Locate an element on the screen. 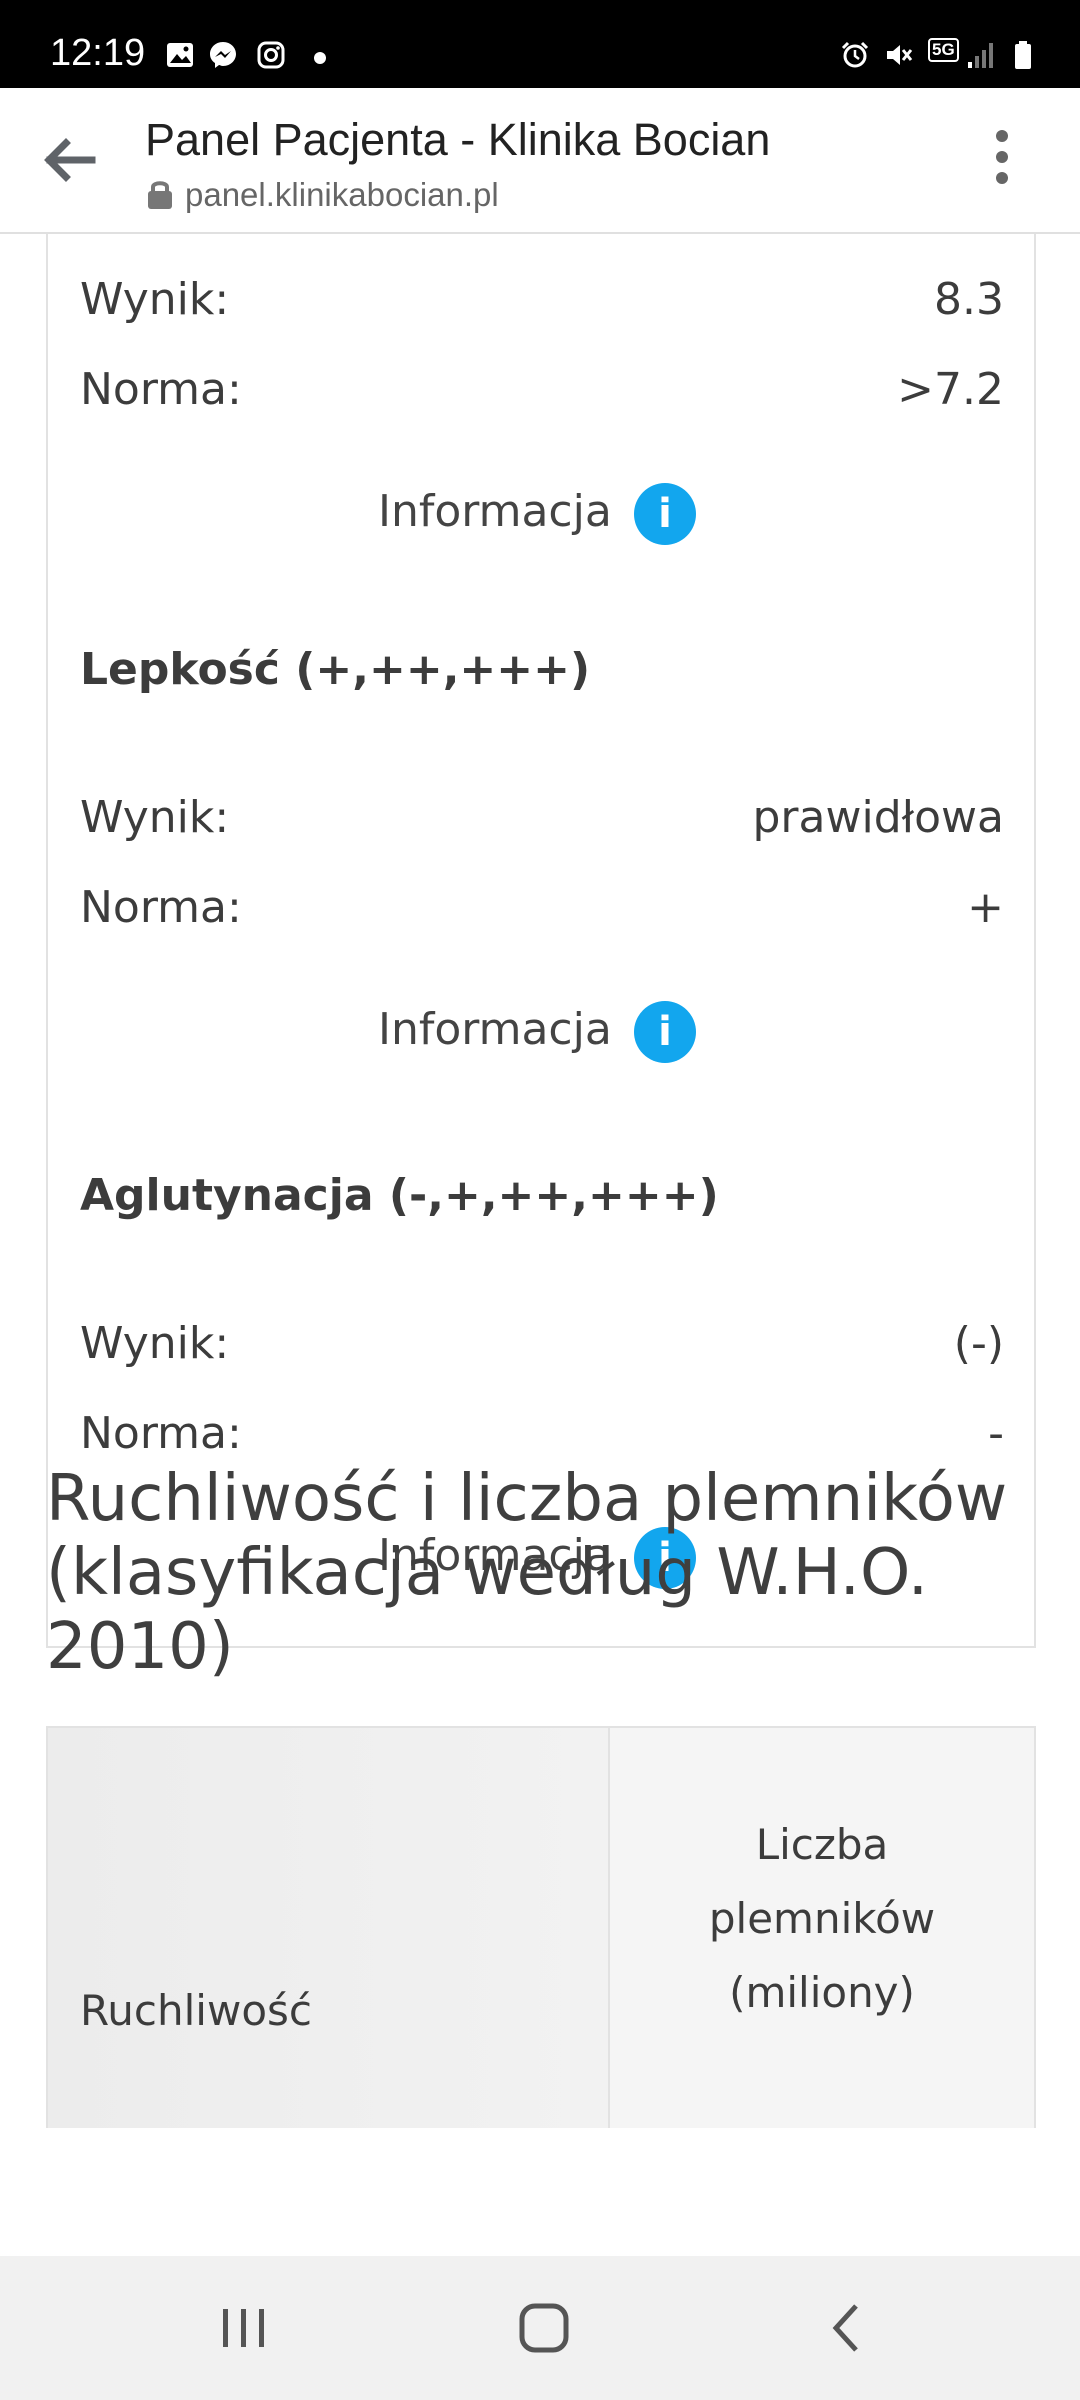  notification-dot is located at coordinates (320, 58).